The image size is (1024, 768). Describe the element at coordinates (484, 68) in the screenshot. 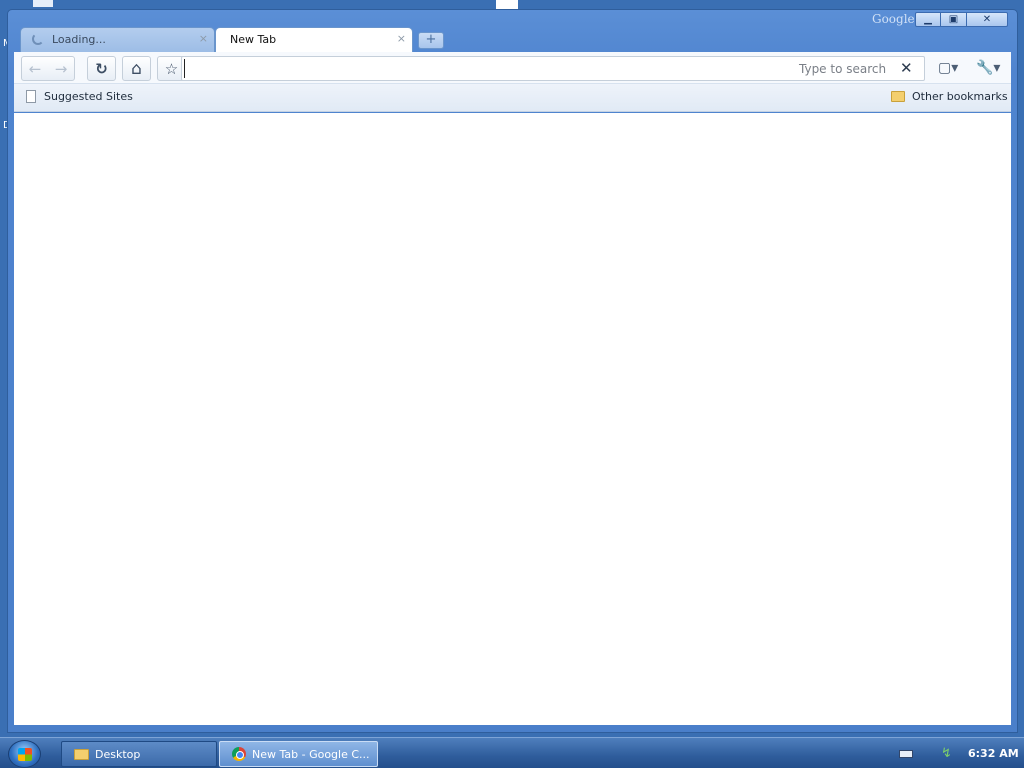

I see `address-input` at that location.